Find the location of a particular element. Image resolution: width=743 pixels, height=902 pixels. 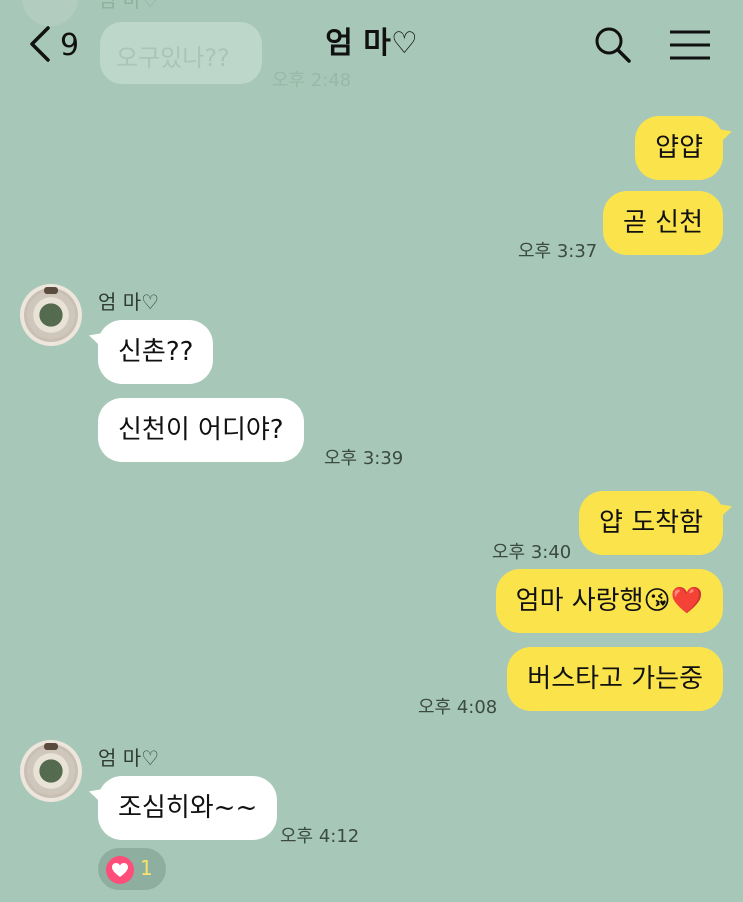

avatar-faded is located at coordinates (50, 13).